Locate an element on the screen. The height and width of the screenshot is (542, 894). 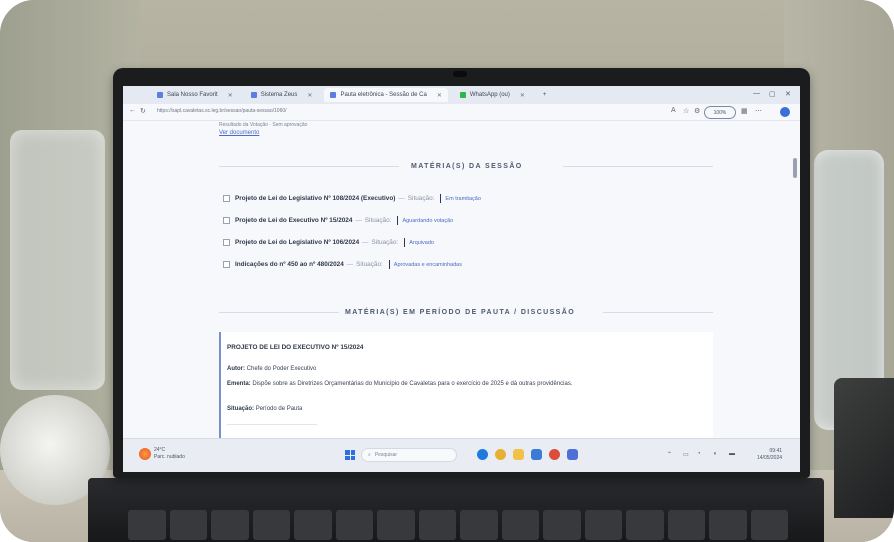
volume-icon: ◖ is located at coordinates (715, 454).